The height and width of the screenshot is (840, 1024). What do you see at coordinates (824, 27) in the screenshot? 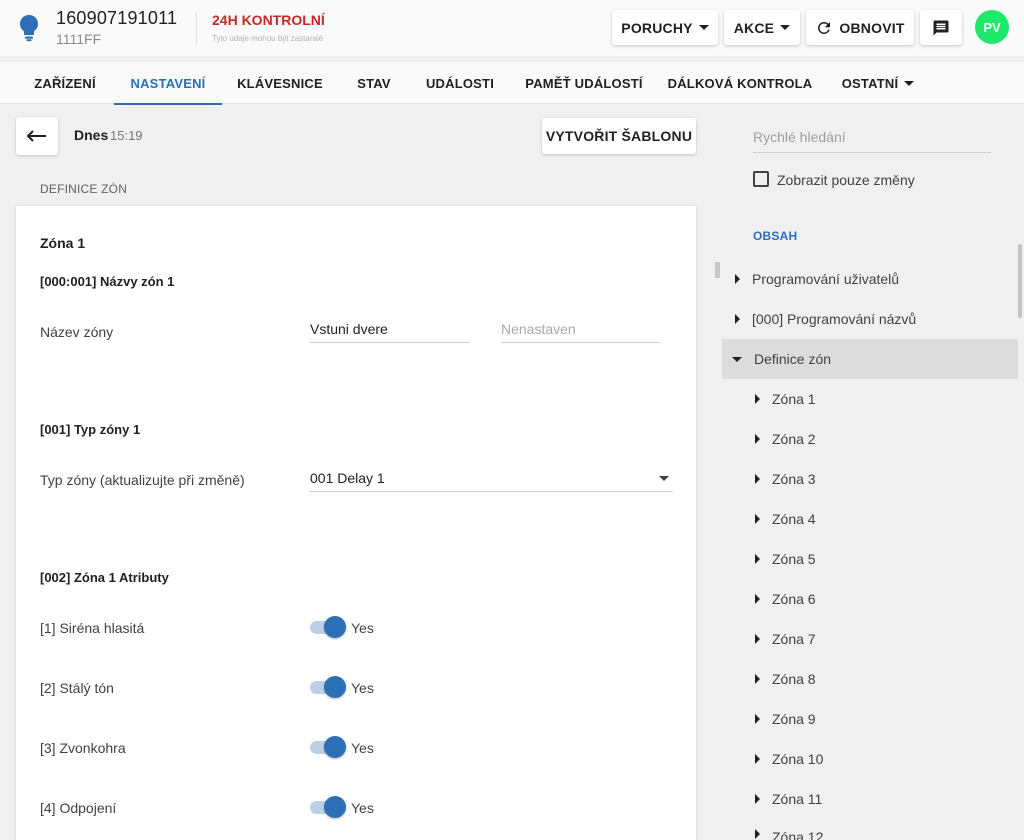
I see `refresh-icon` at bounding box center [824, 27].